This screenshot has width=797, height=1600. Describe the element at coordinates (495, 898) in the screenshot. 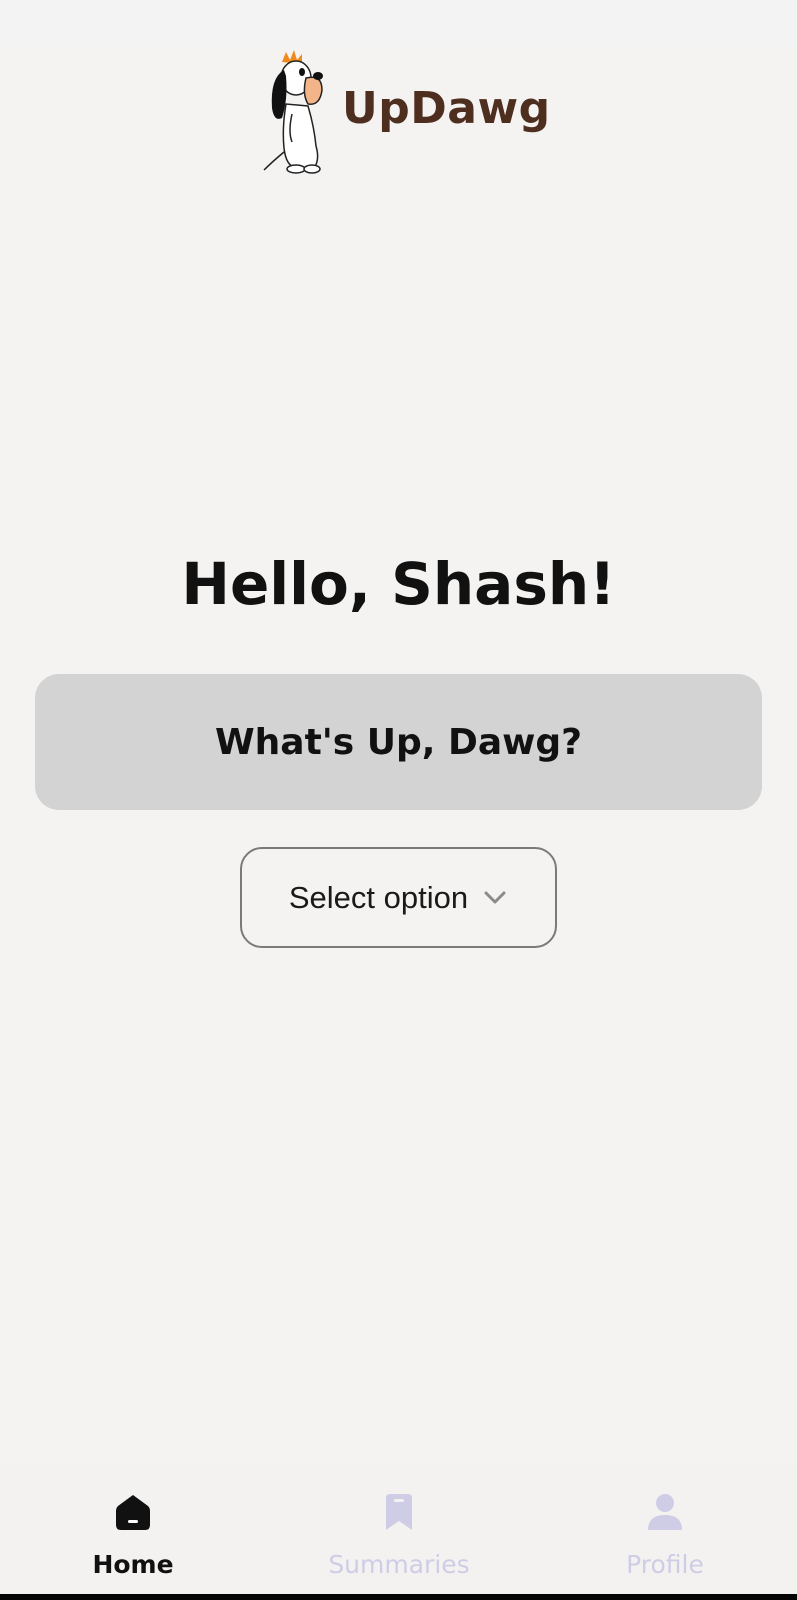

I see `chevron-down-icon` at that location.